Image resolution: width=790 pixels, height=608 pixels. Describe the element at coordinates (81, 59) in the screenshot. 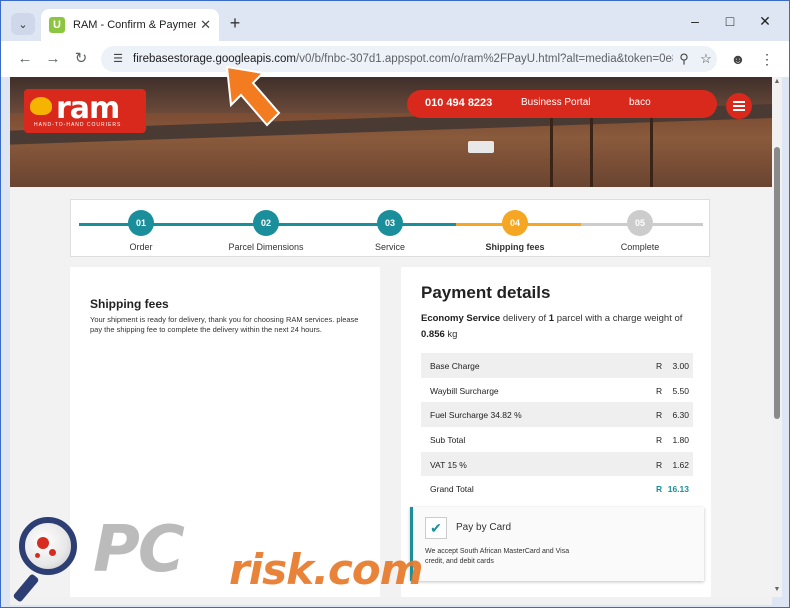

I see `reload-icon: ↻` at that location.